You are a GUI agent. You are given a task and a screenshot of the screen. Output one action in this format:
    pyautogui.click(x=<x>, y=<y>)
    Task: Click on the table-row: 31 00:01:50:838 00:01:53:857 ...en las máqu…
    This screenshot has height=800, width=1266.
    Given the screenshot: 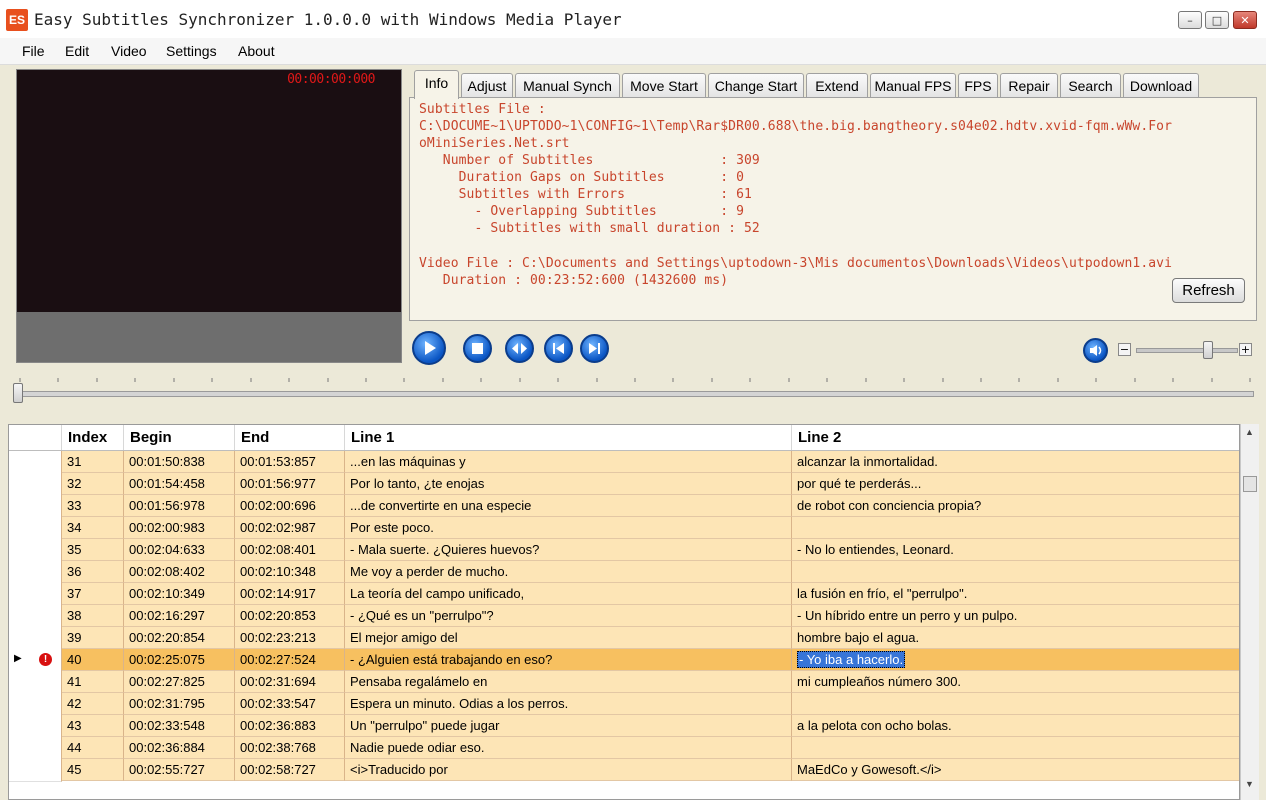 What is the action you would take?
    pyautogui.click(x=624, y=462)
    